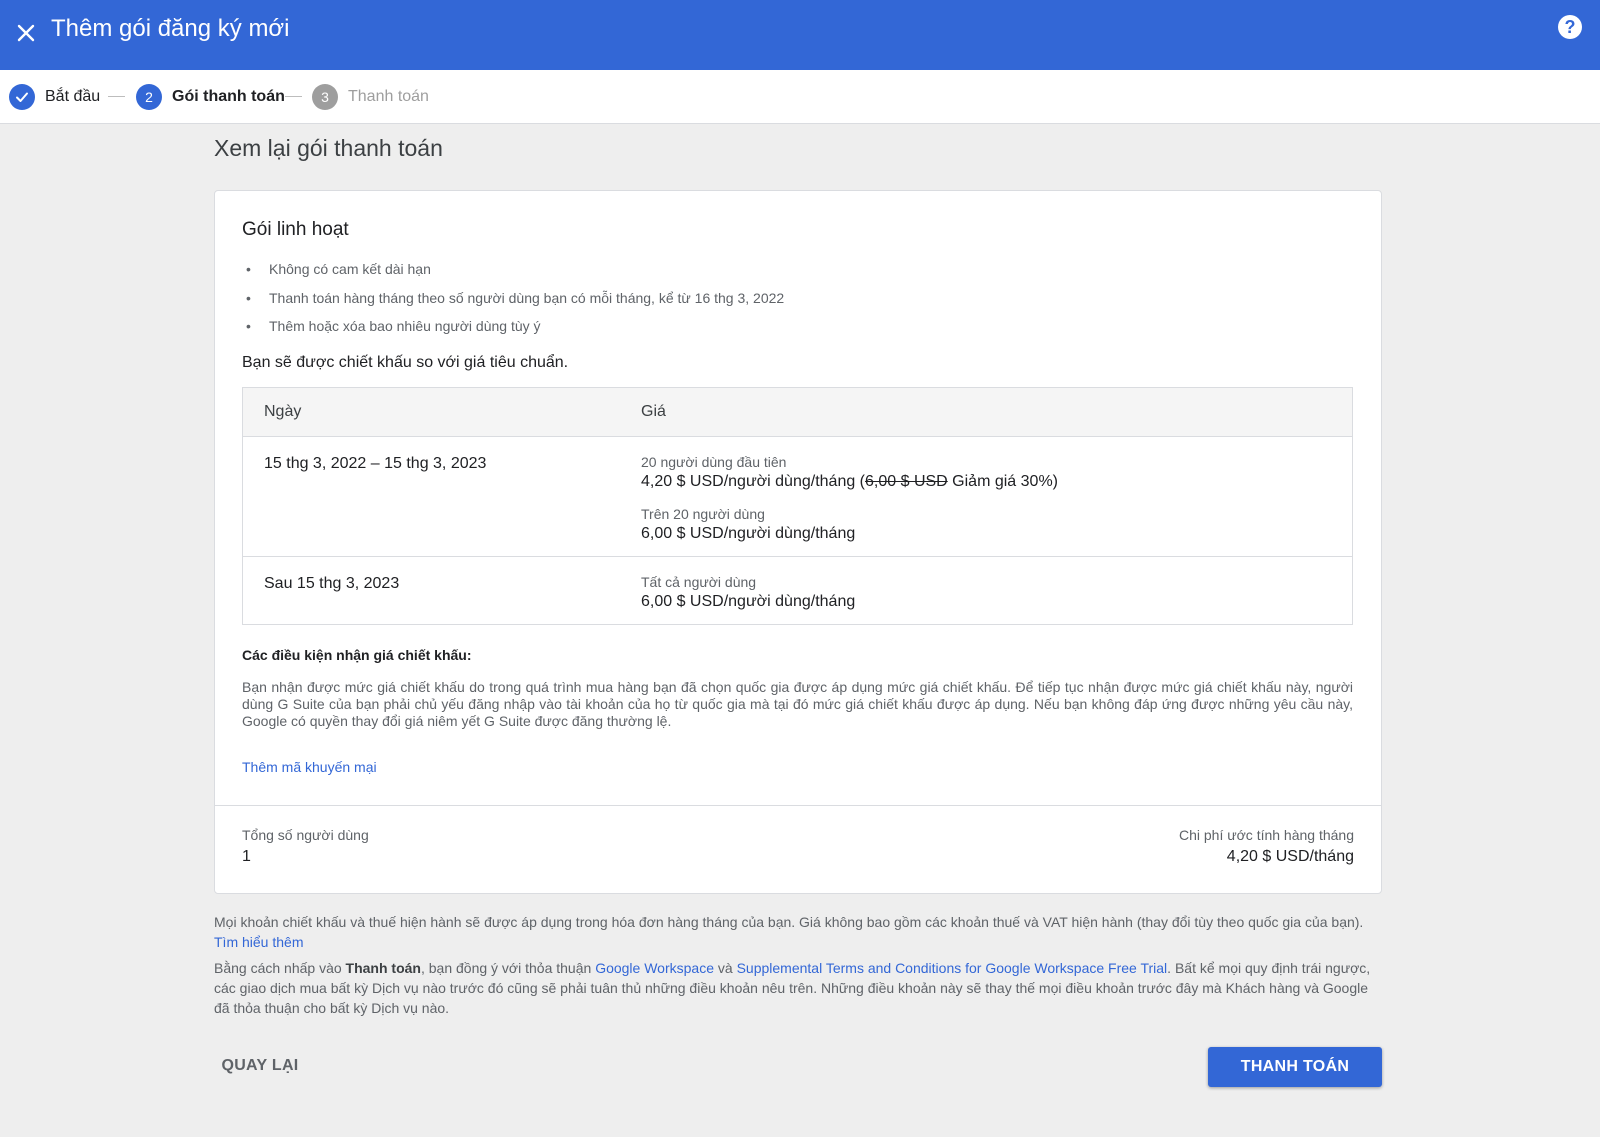 Image resolution: width=1600 pixels, height=1137 pixels. Describe the element at coordinates (73, 96) in the screenshot. I see `step-label: Bắt đầu` at that location.